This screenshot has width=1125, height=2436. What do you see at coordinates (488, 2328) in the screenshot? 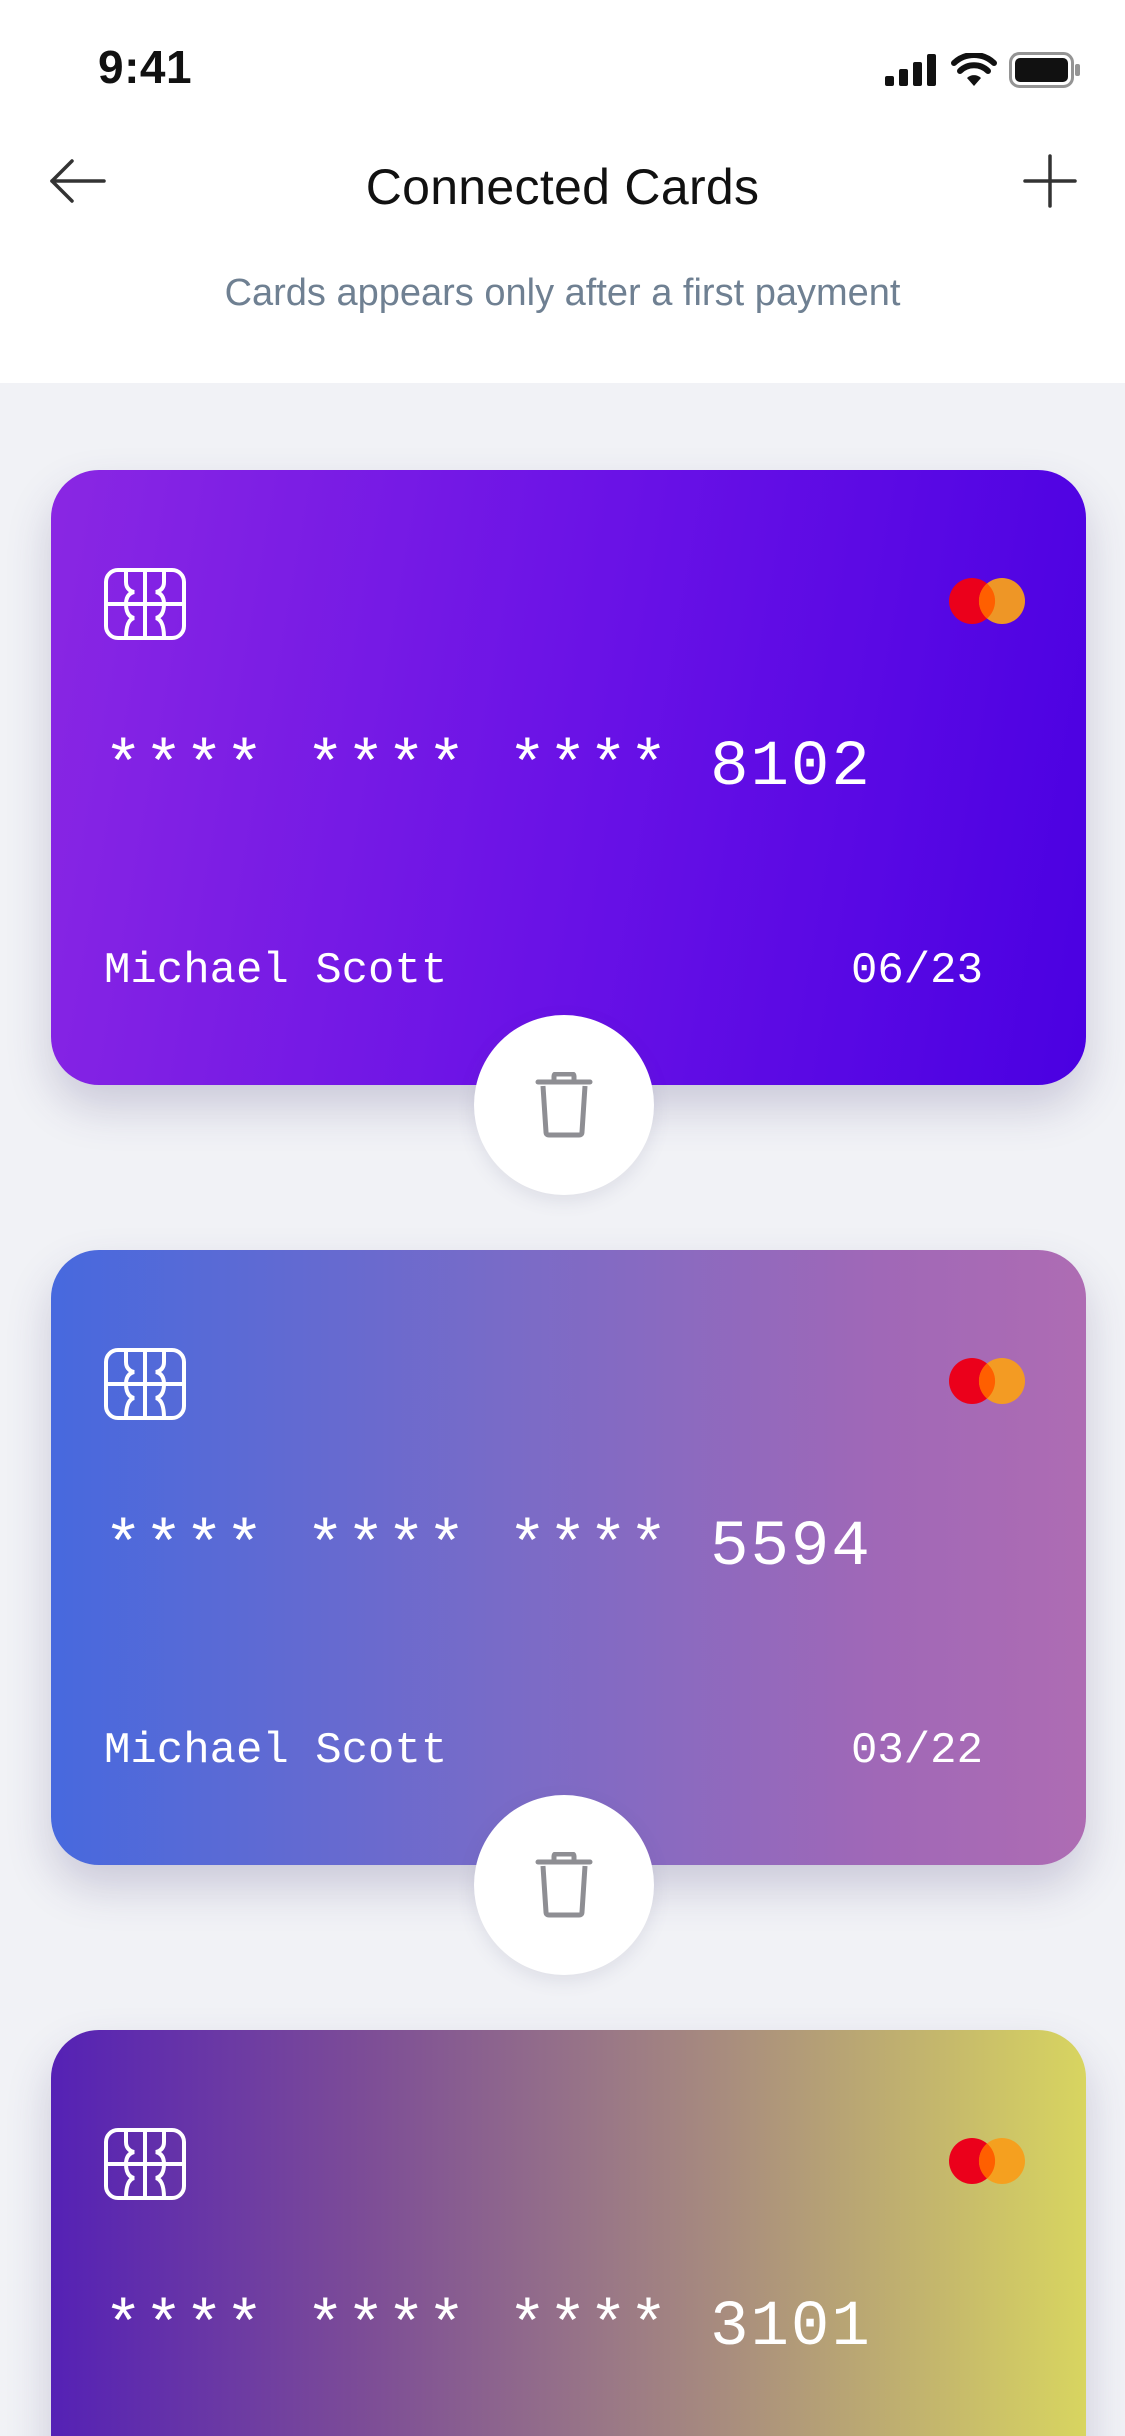
I see `card-number: **** **** **** 3101` at bounding box center [488, 2328].